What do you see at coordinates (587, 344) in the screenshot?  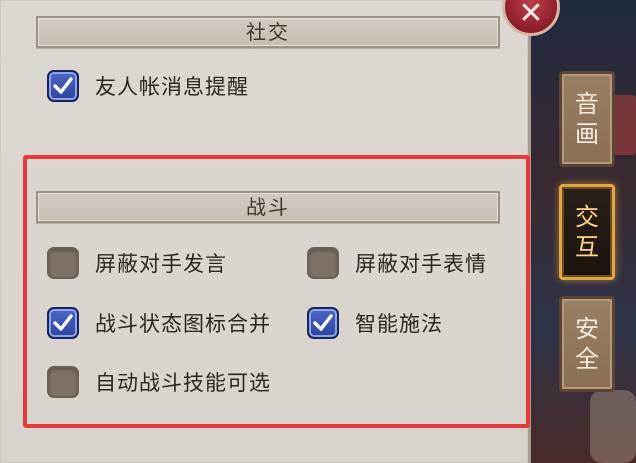 I see `tab-security: 安 全` at bounding box center [587, 344].